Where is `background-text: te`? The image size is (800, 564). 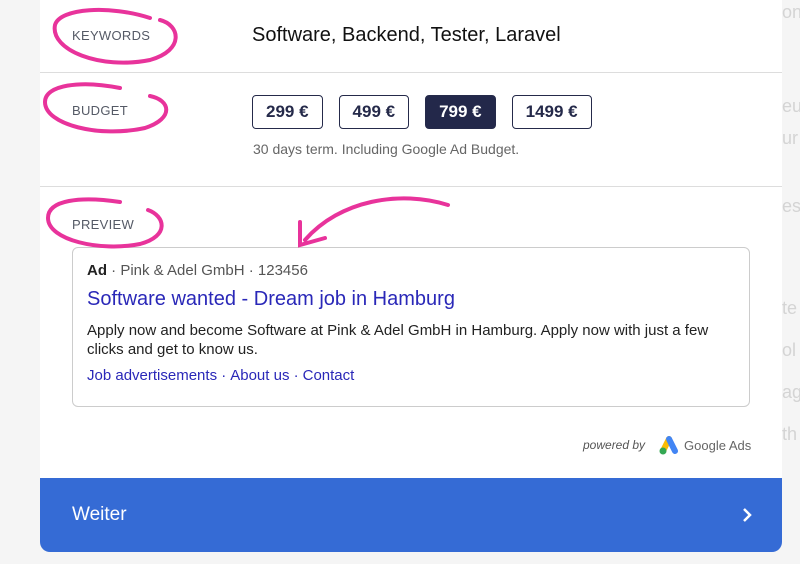
background-text: te is located at coordinates (790, 308).